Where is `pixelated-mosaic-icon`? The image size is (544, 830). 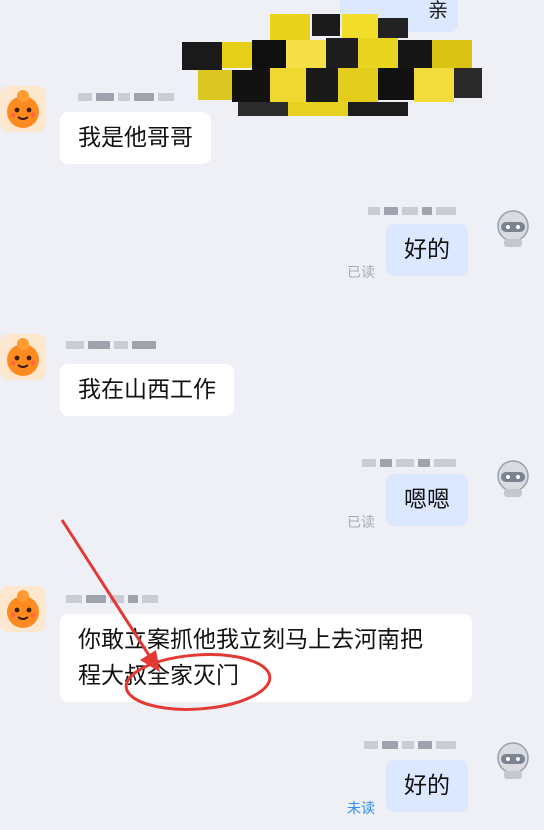
pixelated-mosaic-icon is located at coordinates (332, 65).